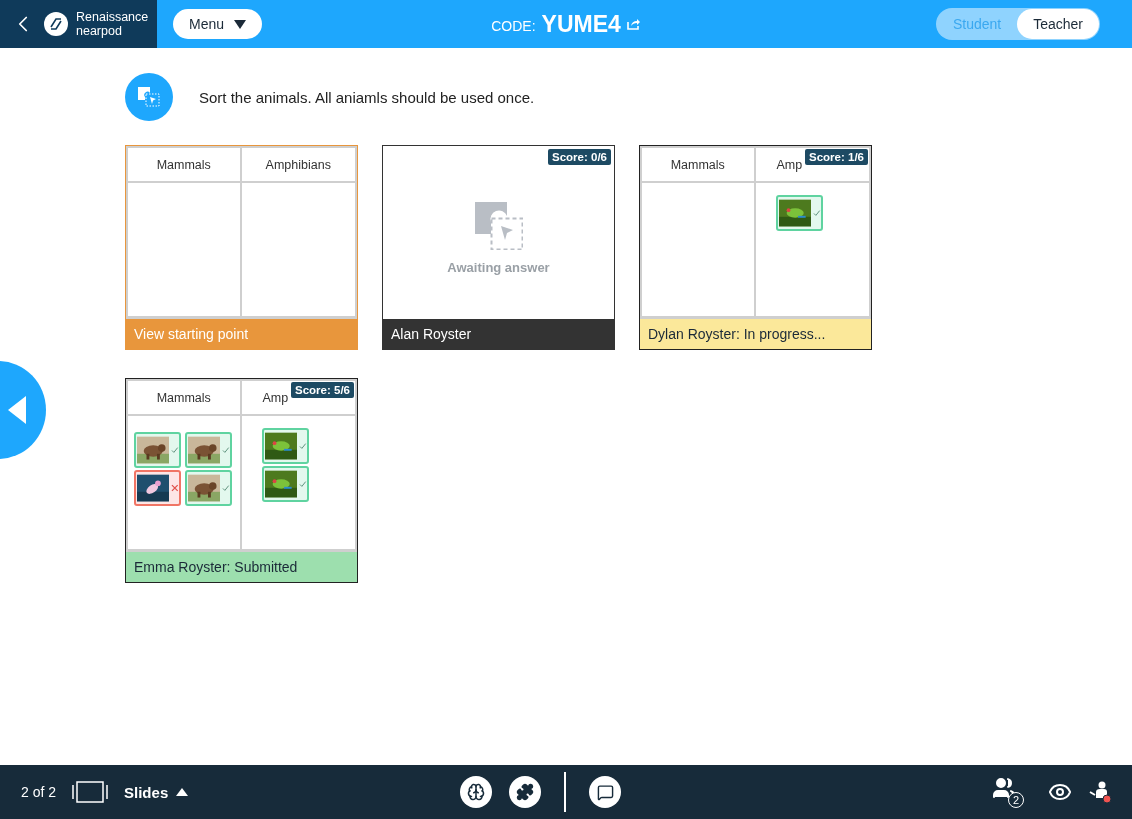 Image resolution: width=1132 pixels, height=819 pixels. I want to click on mode-tab: Teacher, so click(1058, 24).